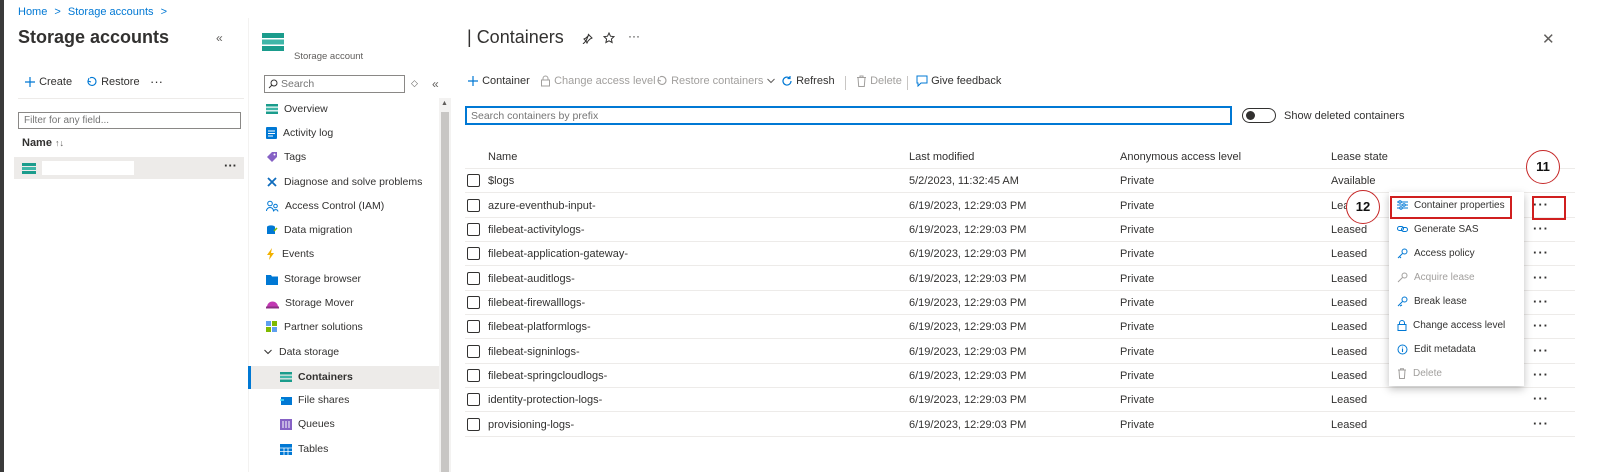  What do you see at coordinates (879, 81) in the screenshot?
I see `delete-button: Delete` at bounding box center [879, 81].